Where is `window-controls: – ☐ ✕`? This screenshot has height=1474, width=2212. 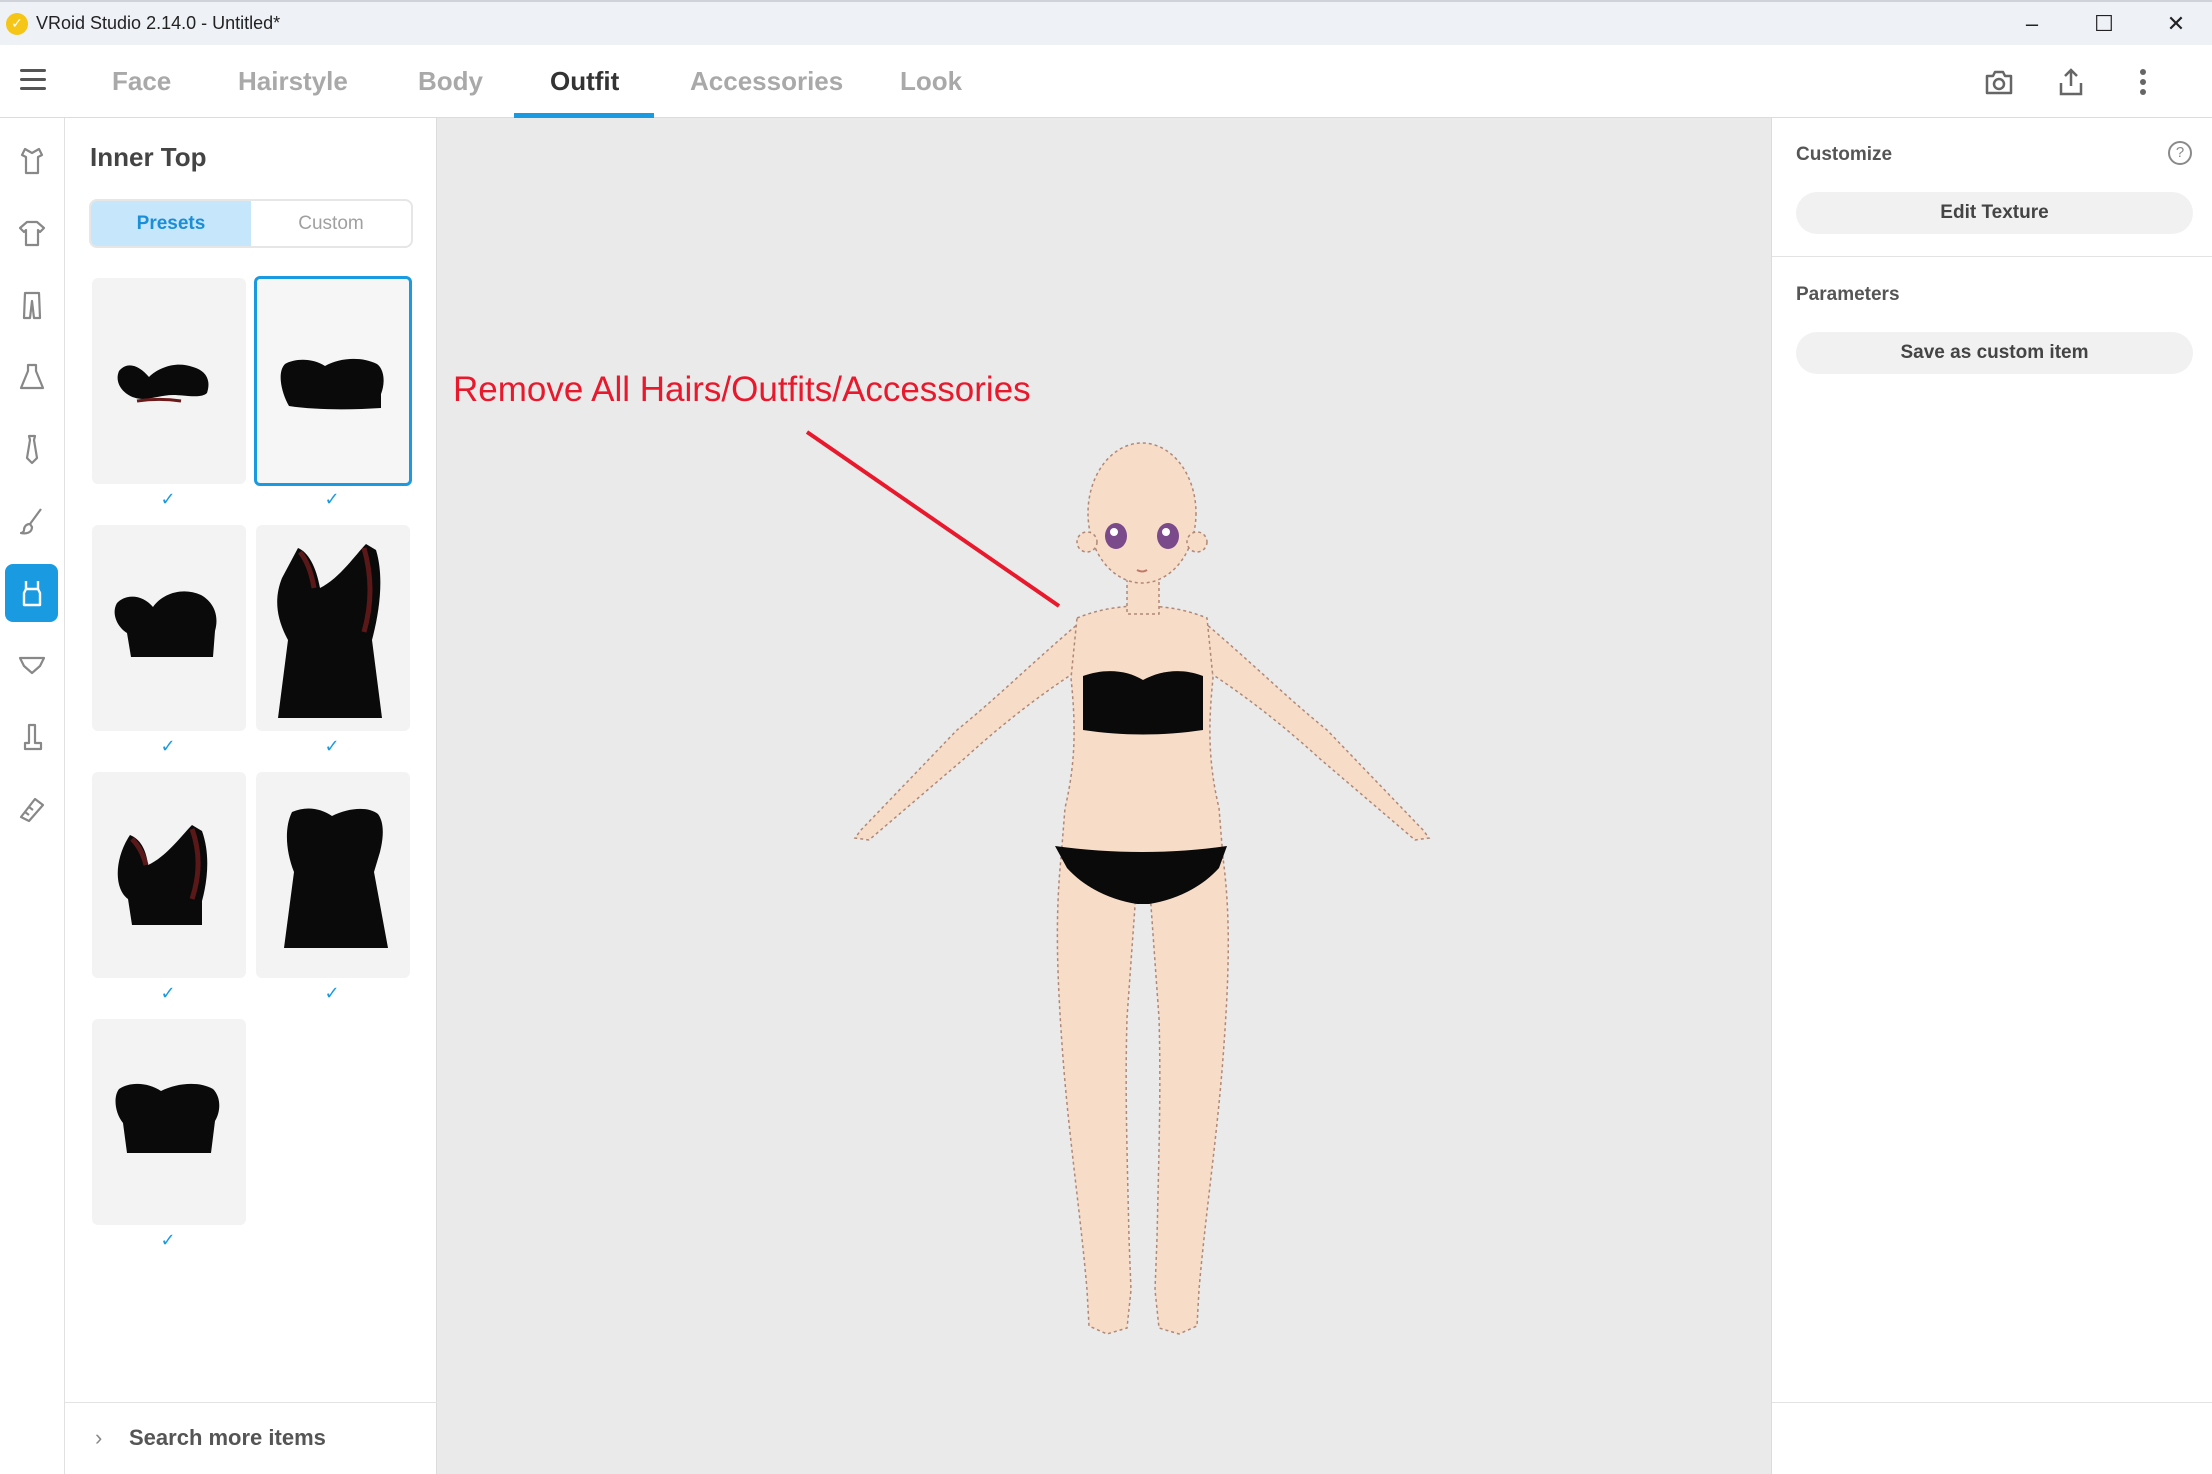 window-controls: – ☐ ✕ is located at coordinates (2104, 23).